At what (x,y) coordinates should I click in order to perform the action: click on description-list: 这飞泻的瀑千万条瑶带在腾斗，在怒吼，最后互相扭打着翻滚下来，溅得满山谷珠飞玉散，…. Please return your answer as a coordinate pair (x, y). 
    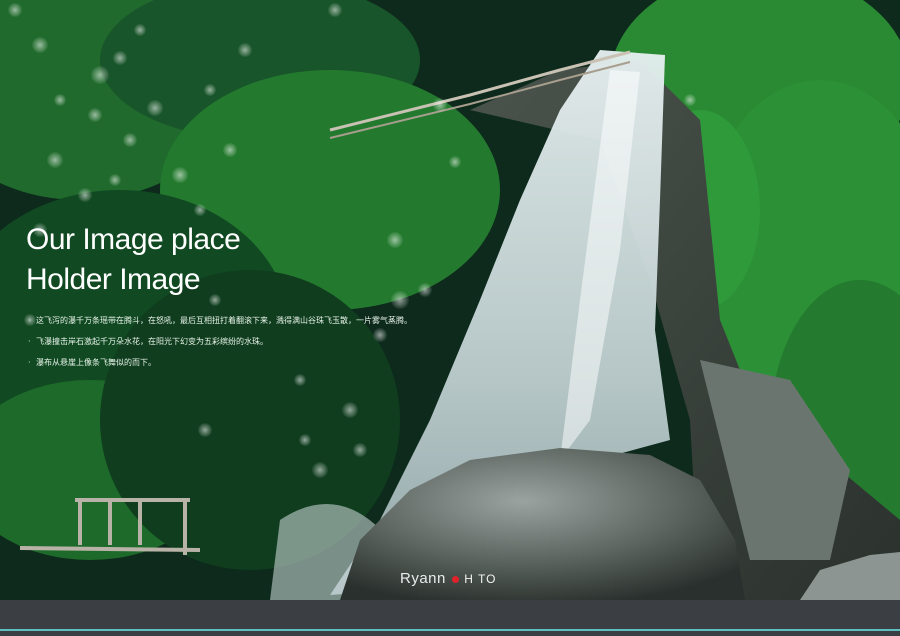
    Looking at the image, I should click on (220, 347).